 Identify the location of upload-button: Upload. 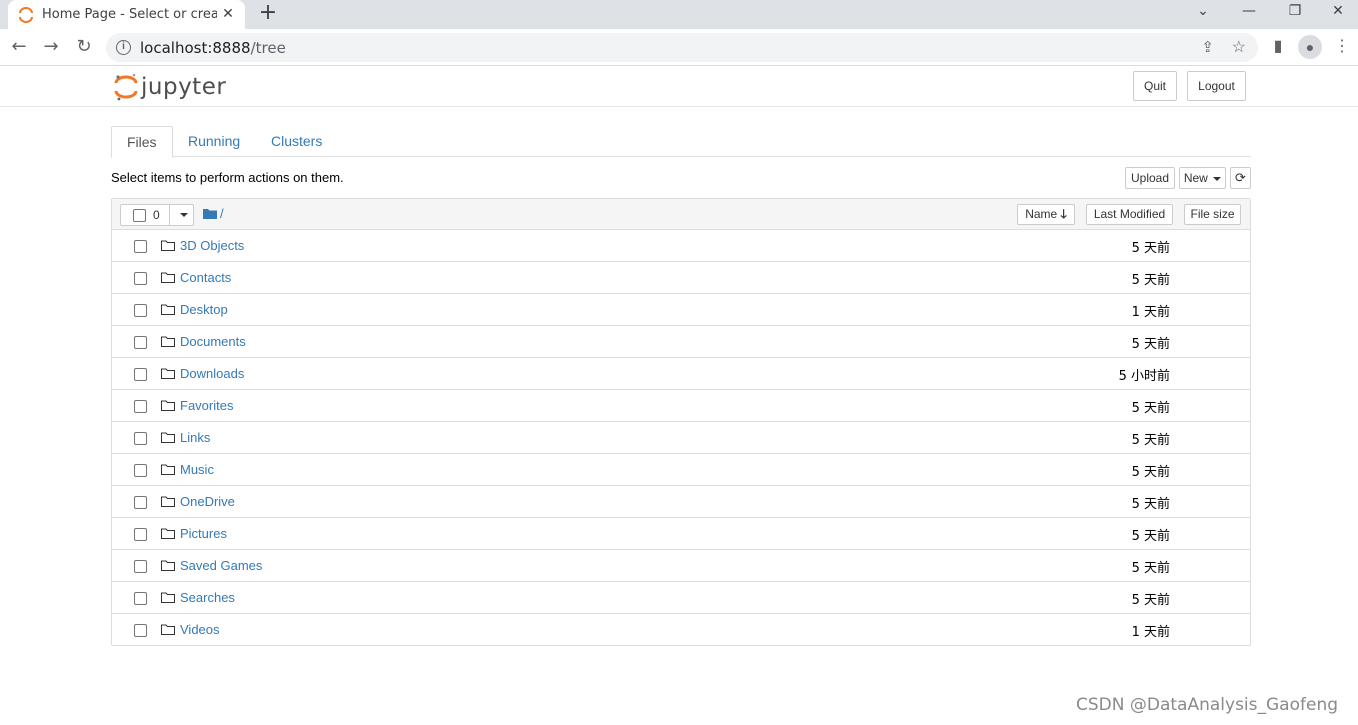
(1150, 178).